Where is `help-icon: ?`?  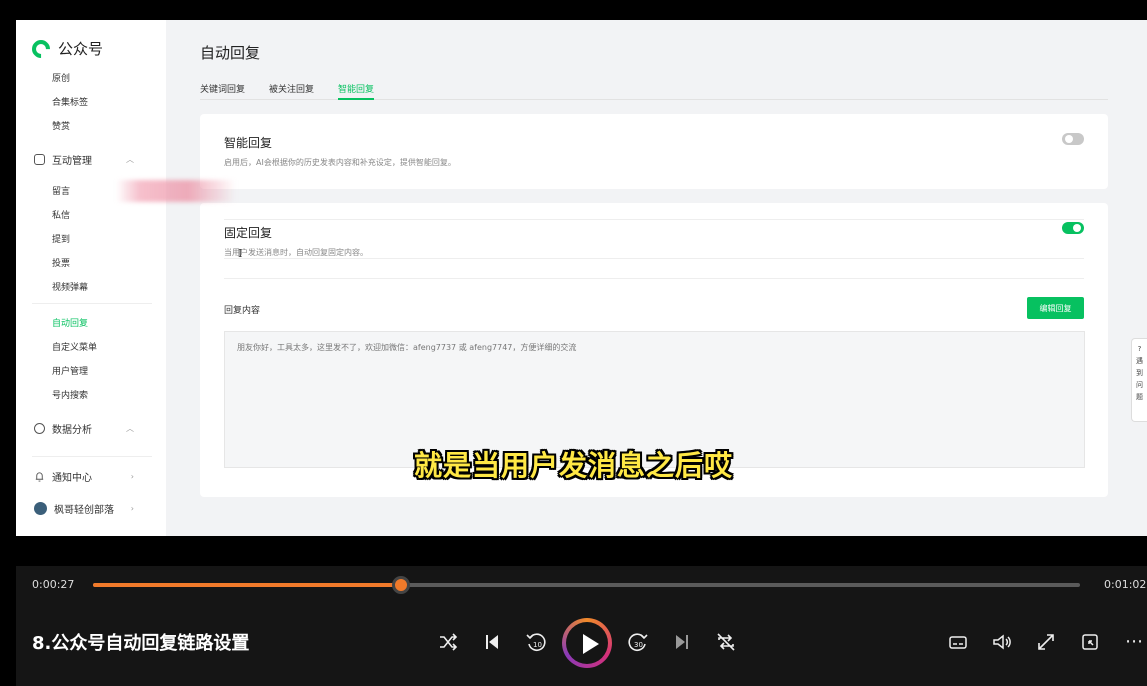
help-icon: ? is located at coordinates (1139, 349).